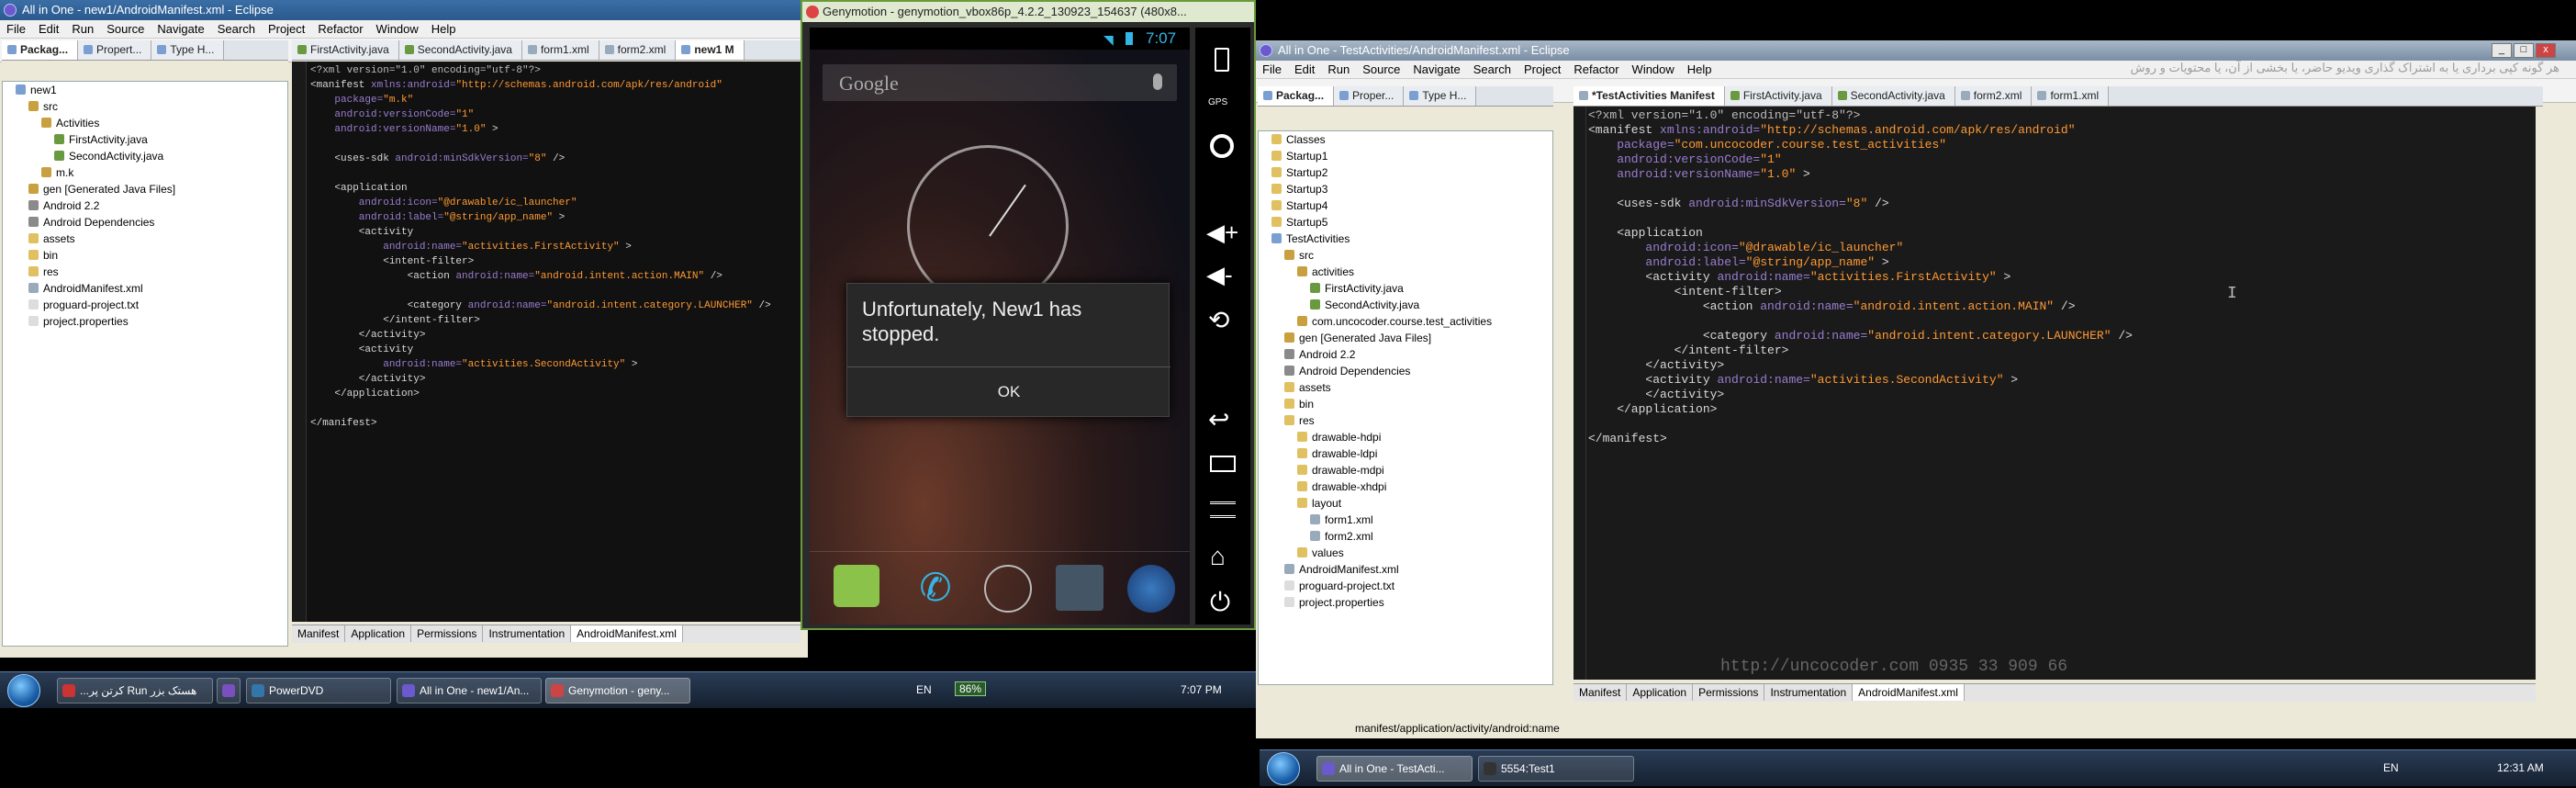  What do you see at coordinates (1729, 692) in the screenshot?
I see `bottom-tab-permissions: Permissions` at bounding box center [1729, 692].